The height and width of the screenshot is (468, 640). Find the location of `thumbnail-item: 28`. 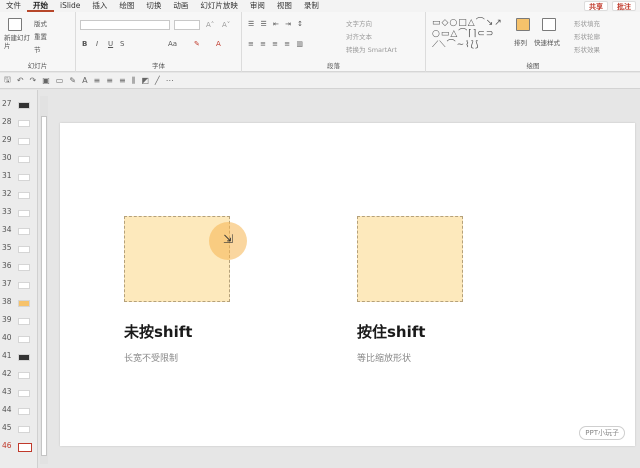

thumbnail-item: 28 is located at coordinates (19, 123).